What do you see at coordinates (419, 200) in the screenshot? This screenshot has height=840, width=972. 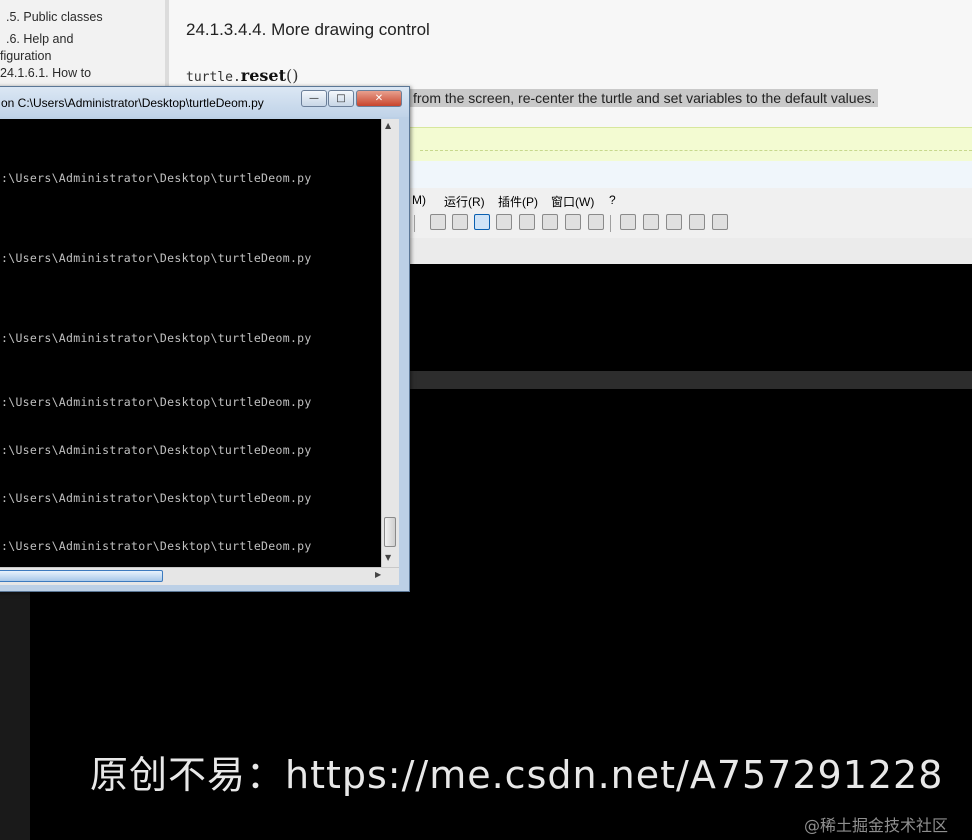 I see `menu-item-partial: M)` at bounding box center [419, 200].